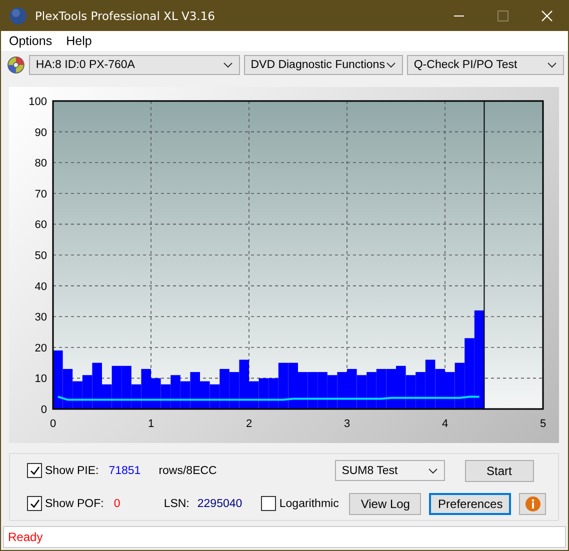 This screenshot has width=569, height=551. I want to click on y-axis-label: 90, so click(40, 132).